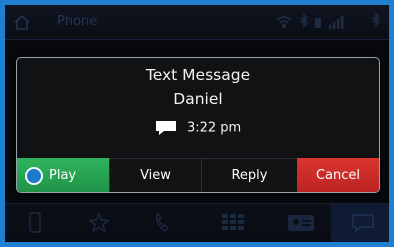 The width and height of the screenshot is (394, 247). I want to click on status-bar: Phone, so click(197, 22).